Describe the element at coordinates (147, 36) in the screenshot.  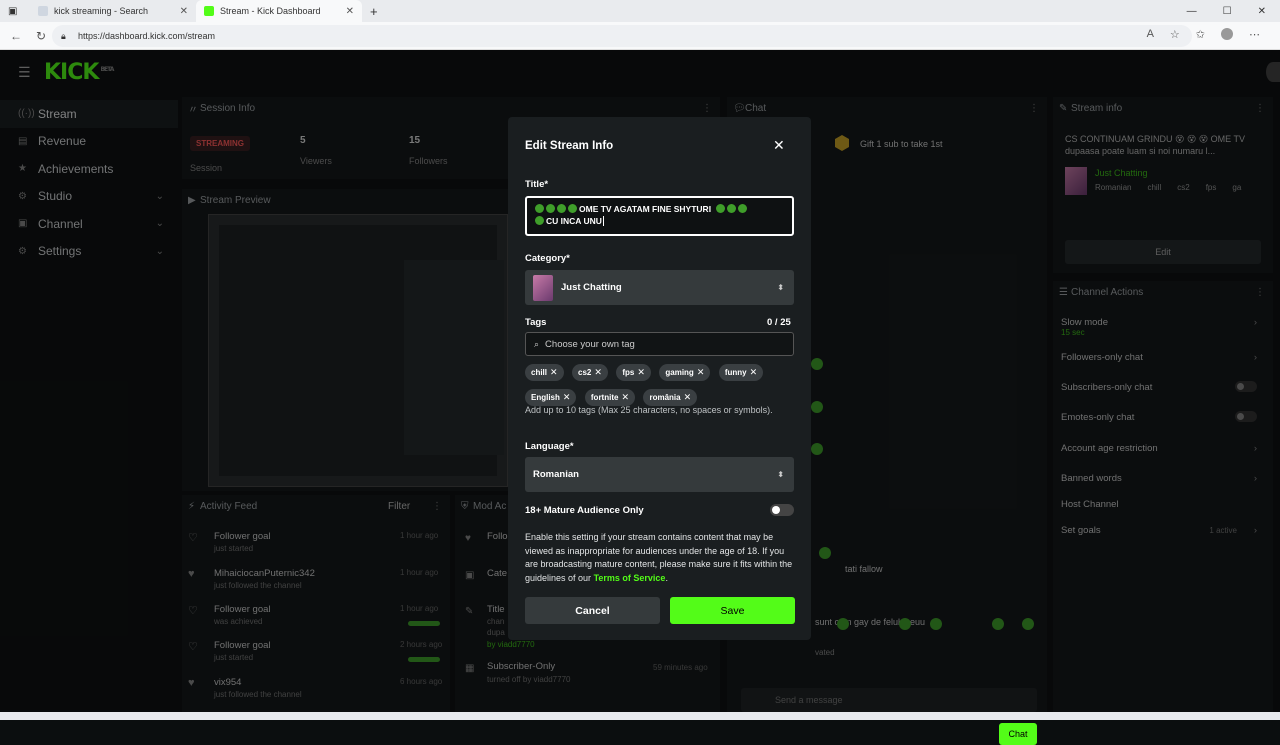
I see `url-text: https://dashboard.kick.com/stream` at that location.